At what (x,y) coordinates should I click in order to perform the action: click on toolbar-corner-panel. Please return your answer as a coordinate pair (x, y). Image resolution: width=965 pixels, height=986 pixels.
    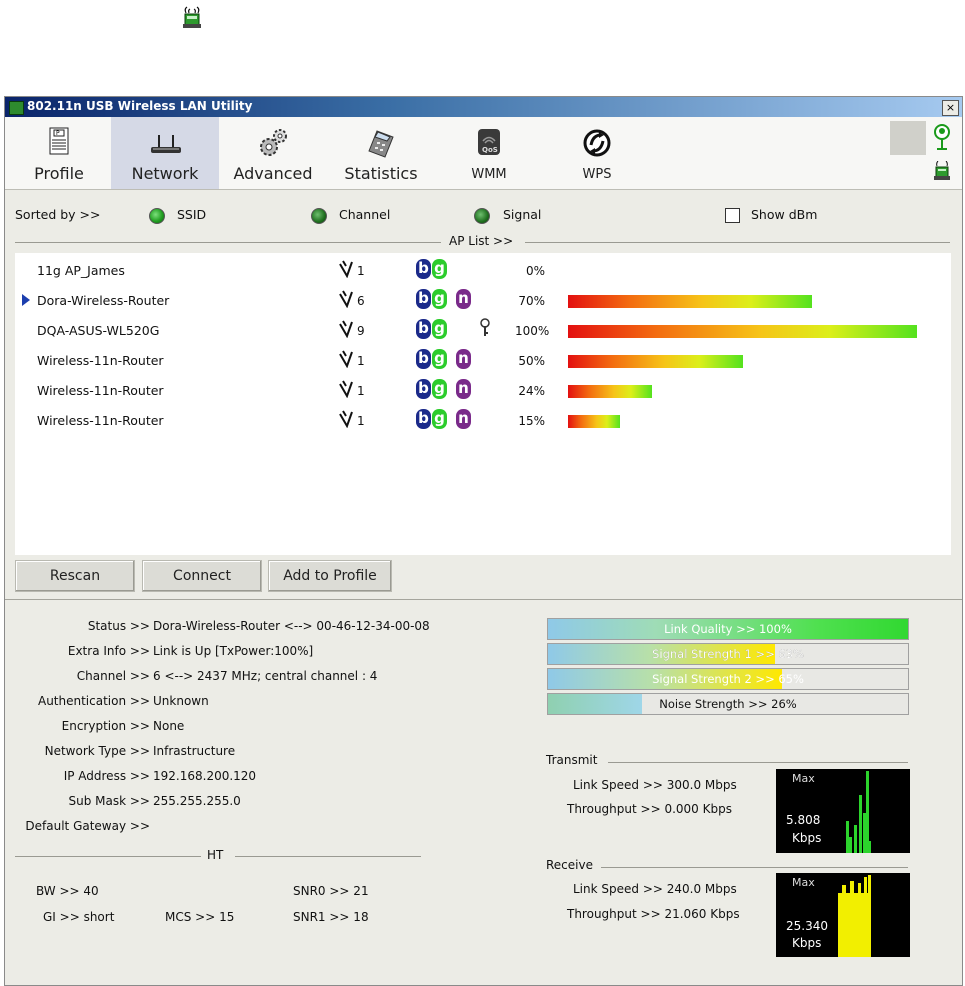
    Looking at the image, I should click on (908, 138).